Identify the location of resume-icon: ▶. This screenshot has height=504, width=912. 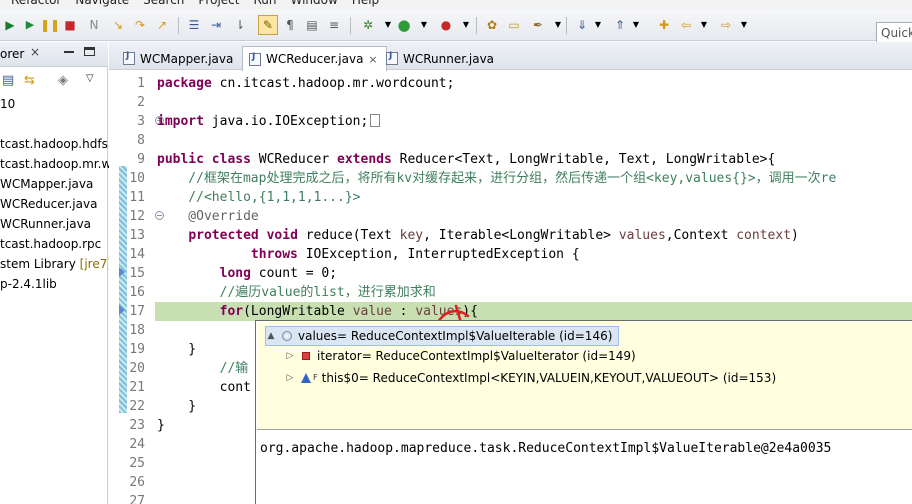
(30, 25).